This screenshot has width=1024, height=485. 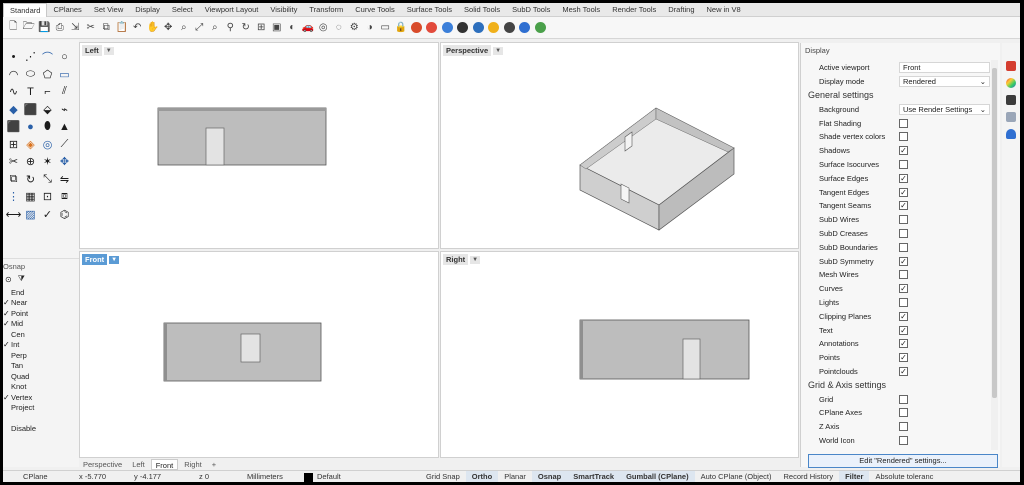 What do you see at coordinates (13, 215) in the screenshot?
I see `dimension-icon: ⟷` at bounding box center [13, 215].